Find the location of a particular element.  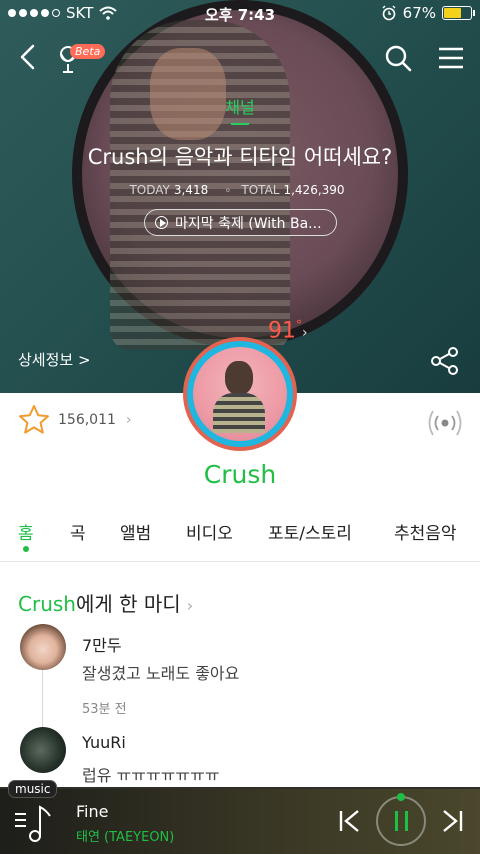

star-icon is located at coordinates (34, 420).